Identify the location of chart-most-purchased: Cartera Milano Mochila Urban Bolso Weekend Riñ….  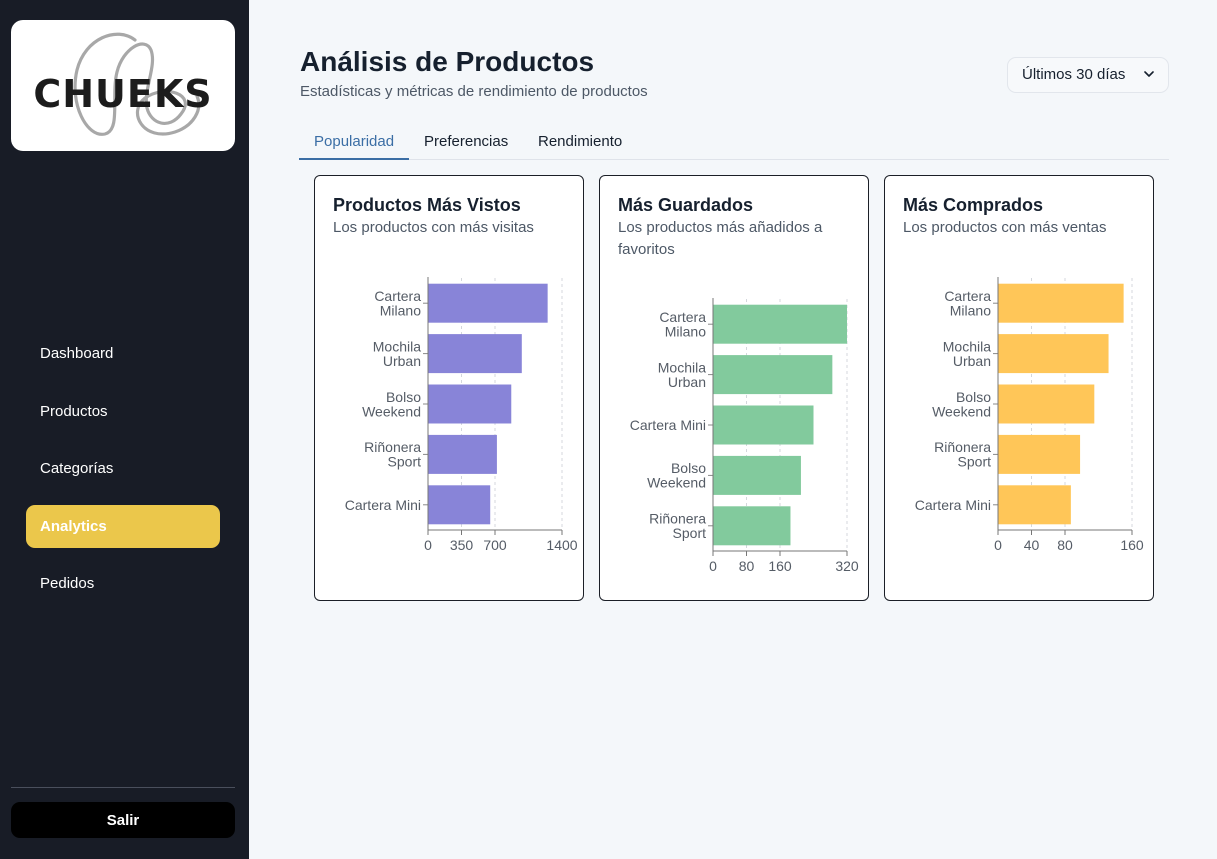
(1029, 415).